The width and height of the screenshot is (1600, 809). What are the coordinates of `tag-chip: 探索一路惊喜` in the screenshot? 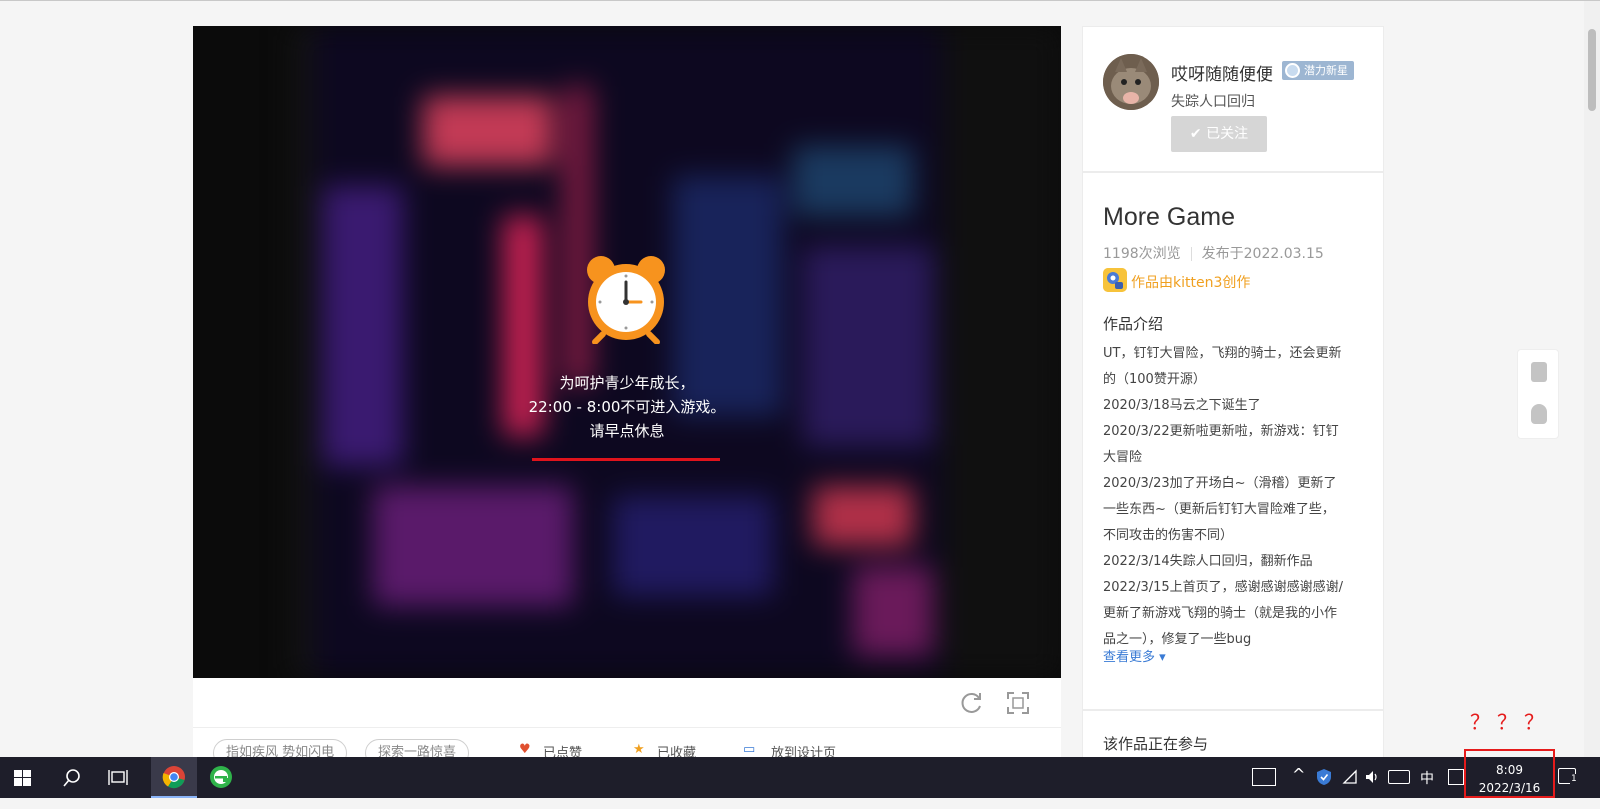 It's located at (417, 748).